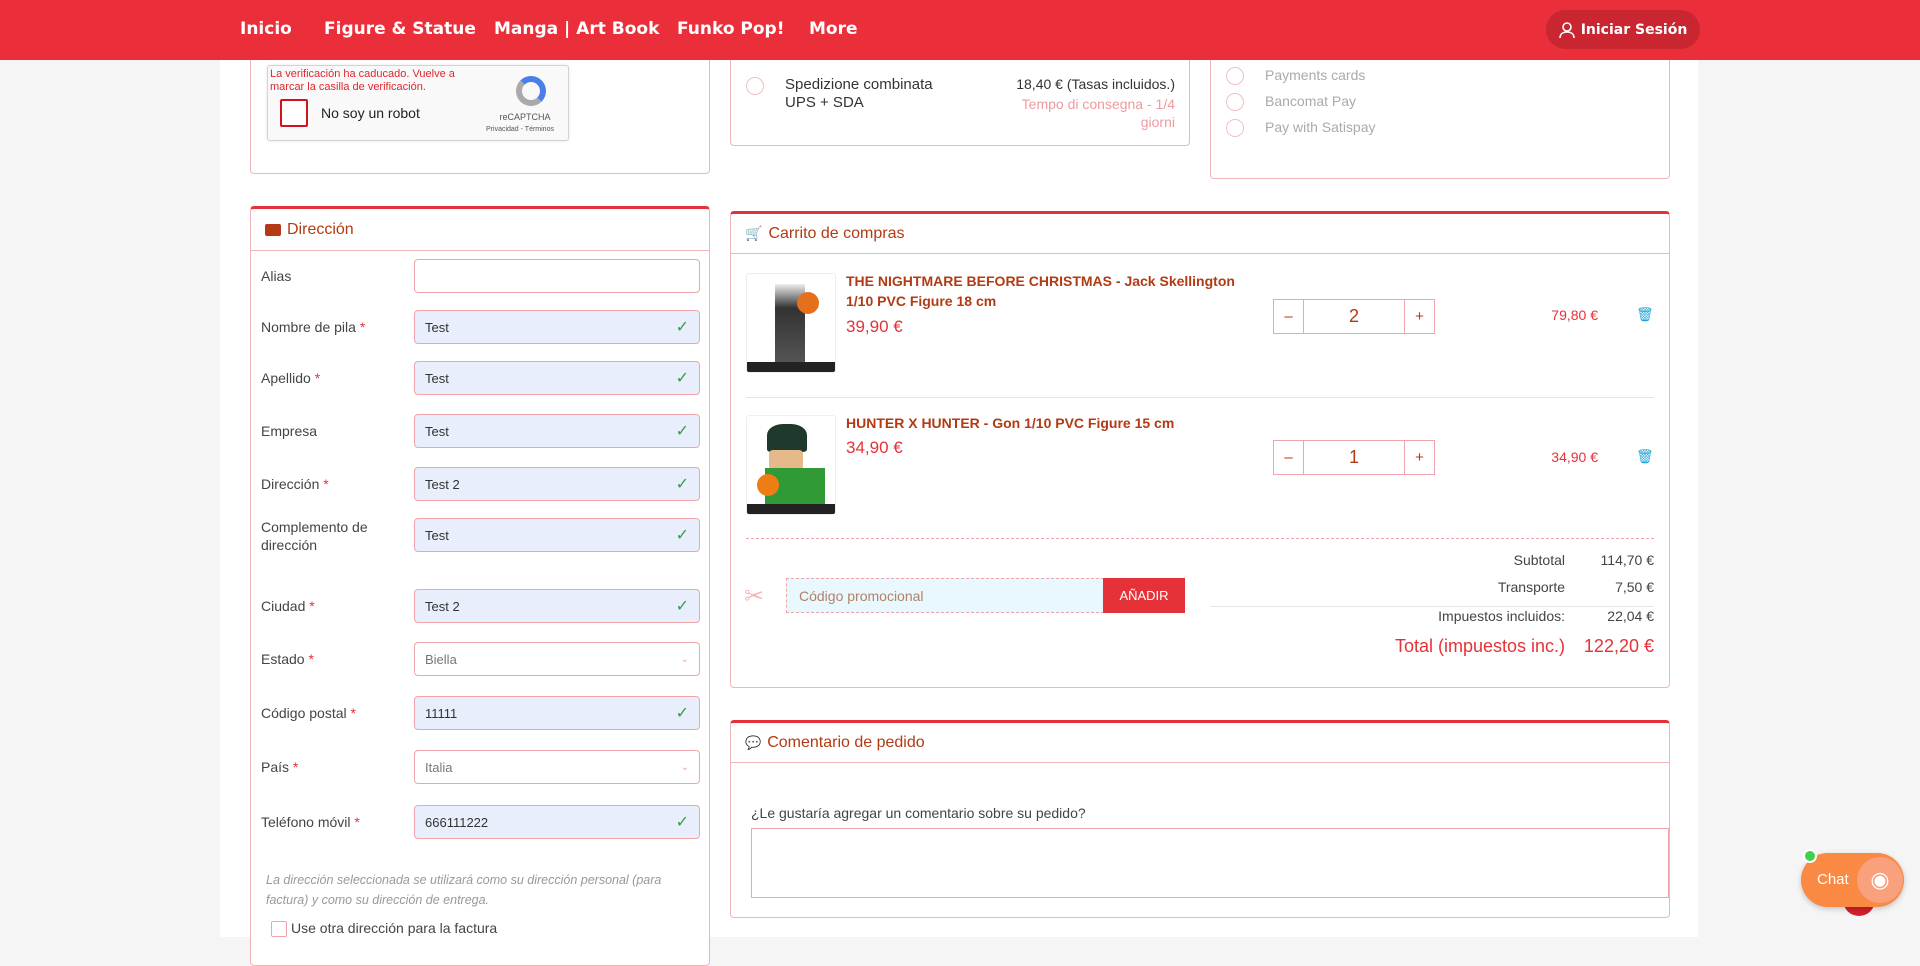 The width and height of the screenshot is (1920, 966). Describe the element at coordinates (1634, 29) in the screenshot. I see `login-label: Iniciar Sesión` at that location.